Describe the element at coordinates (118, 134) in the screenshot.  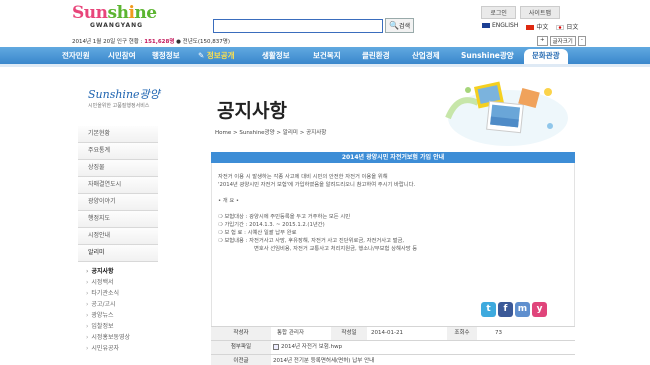
I see `sidebar-item-overview: 기본현황` at that location.